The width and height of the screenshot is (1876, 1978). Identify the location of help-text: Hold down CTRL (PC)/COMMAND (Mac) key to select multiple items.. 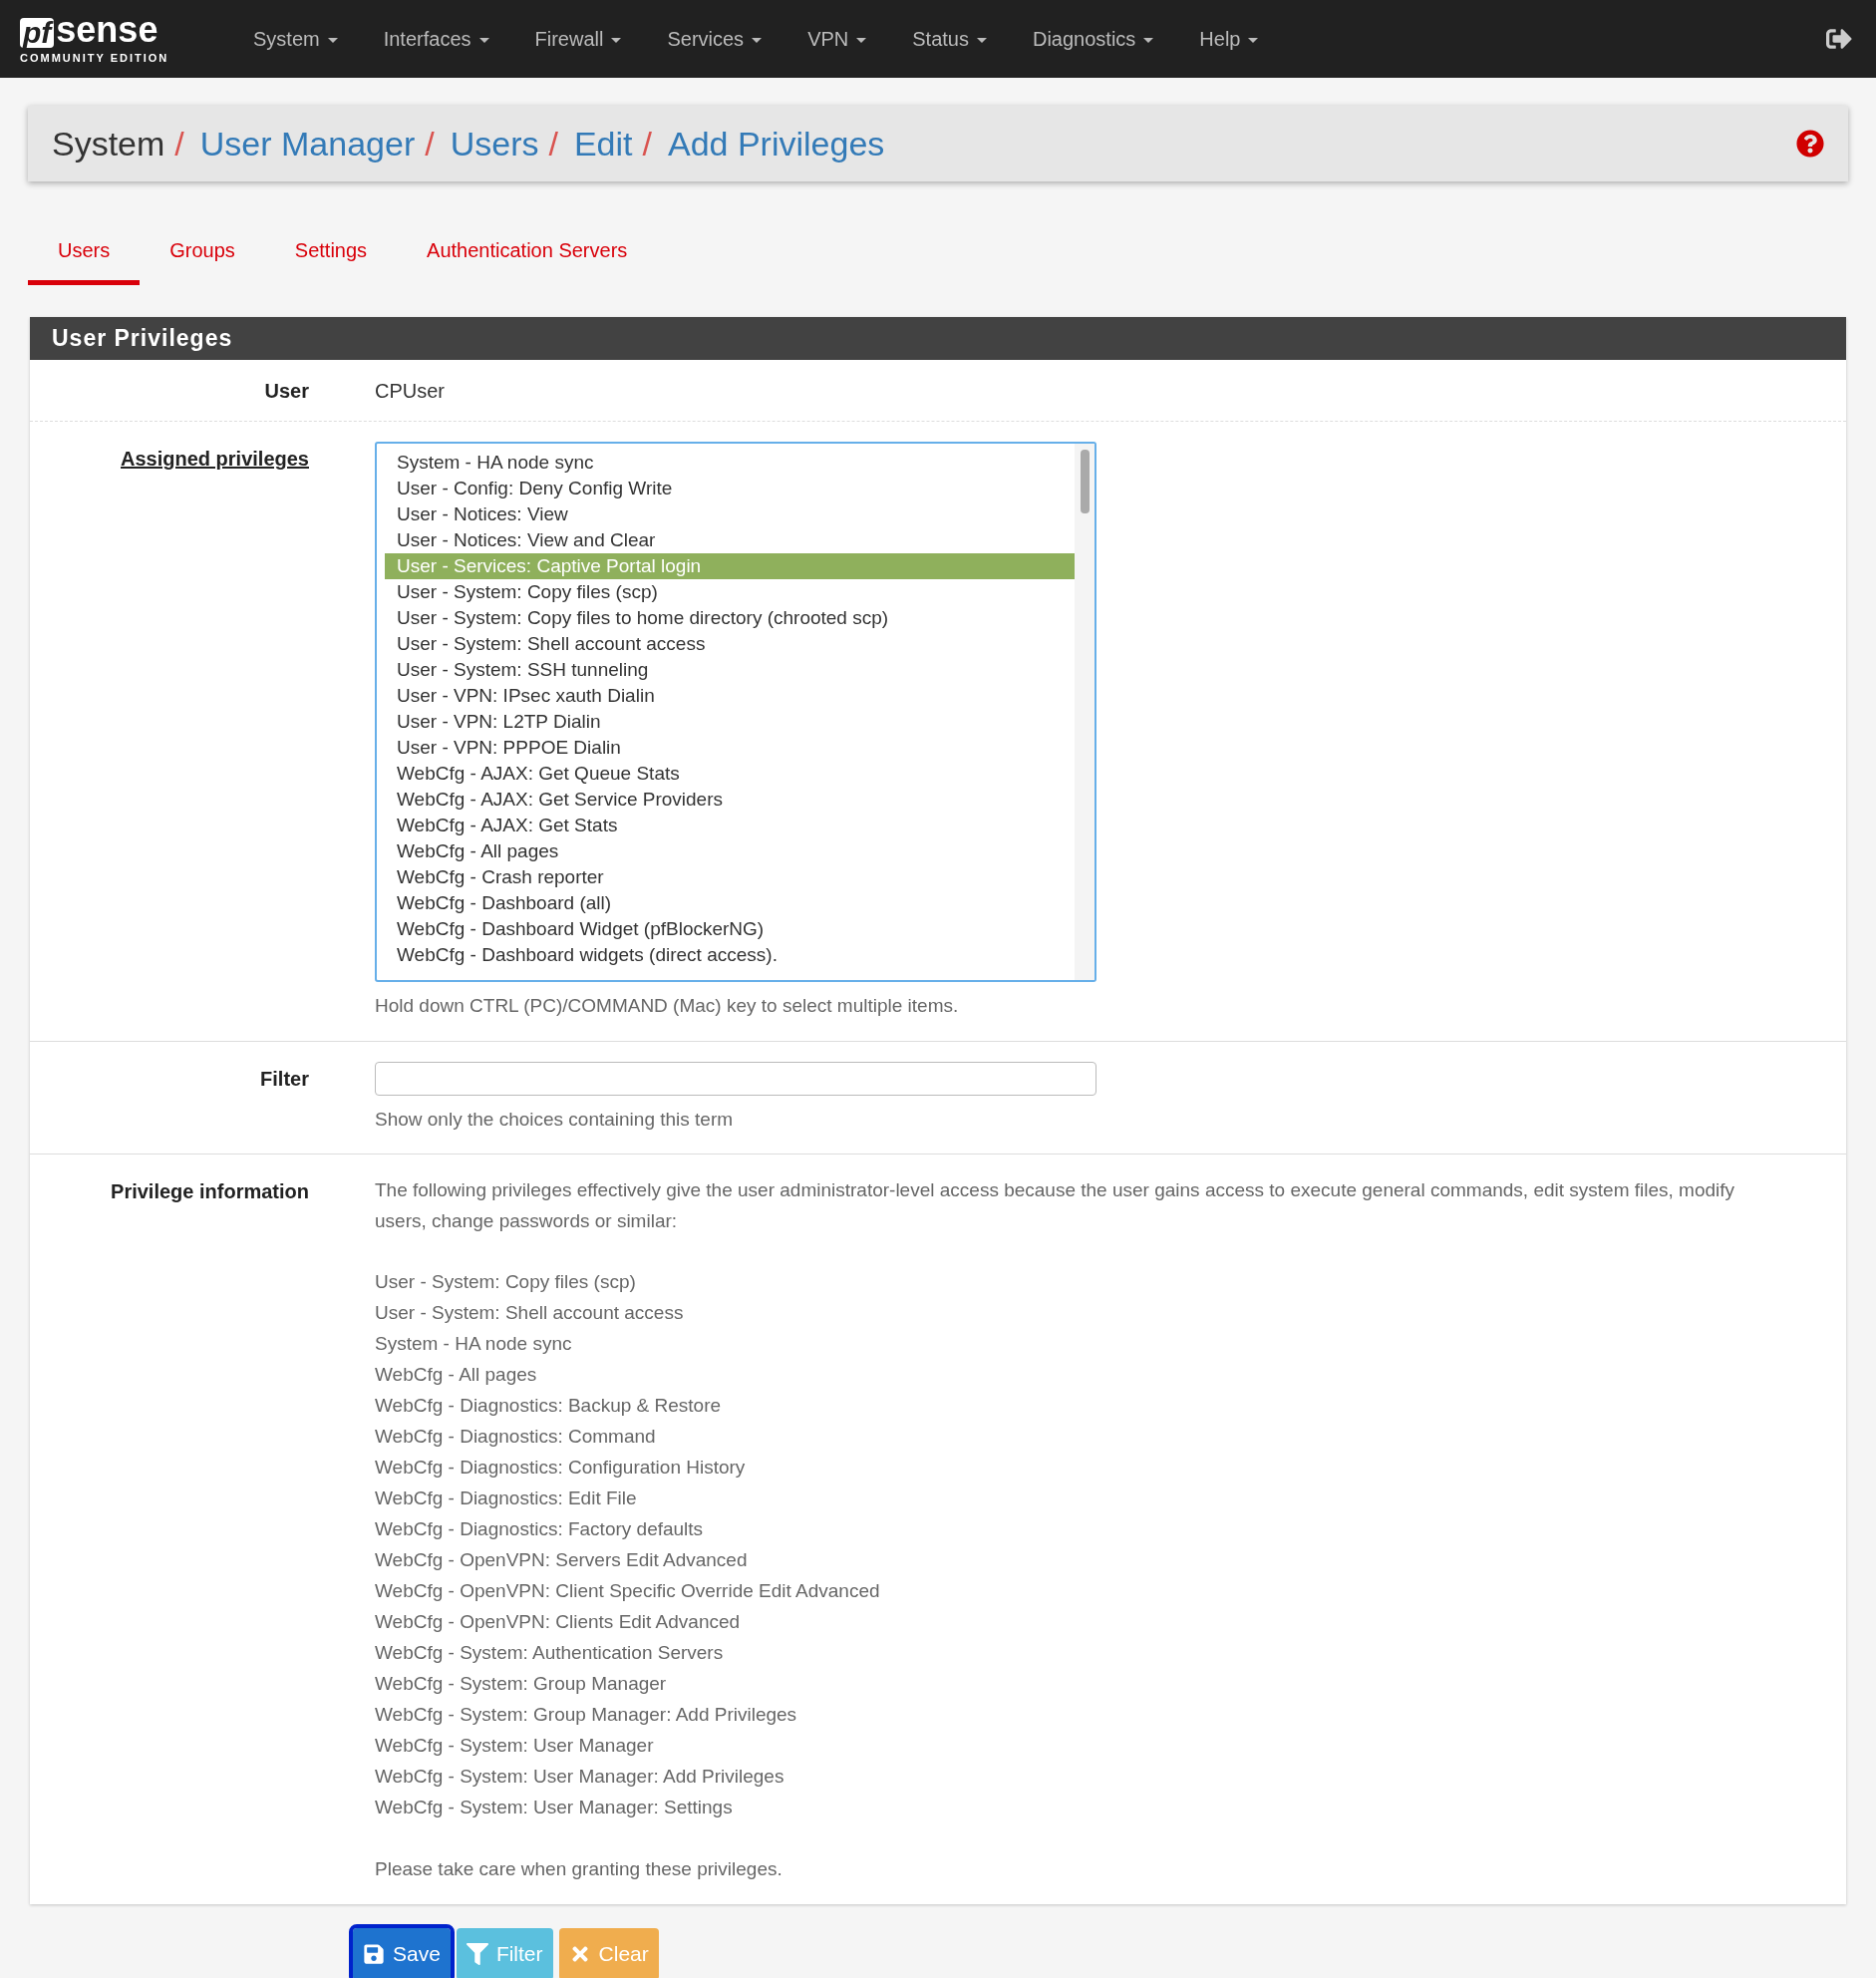
(667, 1006).